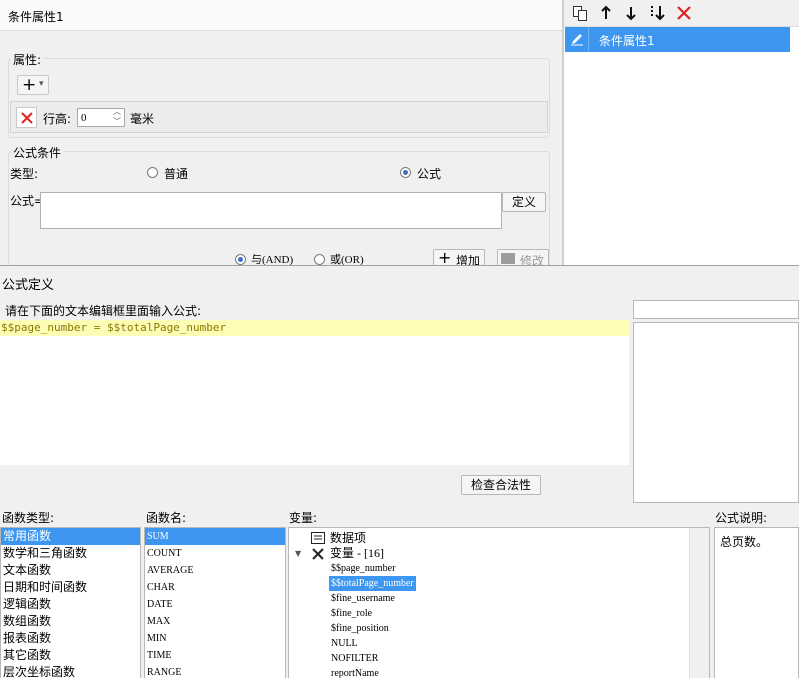  I want to click on list-item: 日期和时间函数, so click(70, 587).